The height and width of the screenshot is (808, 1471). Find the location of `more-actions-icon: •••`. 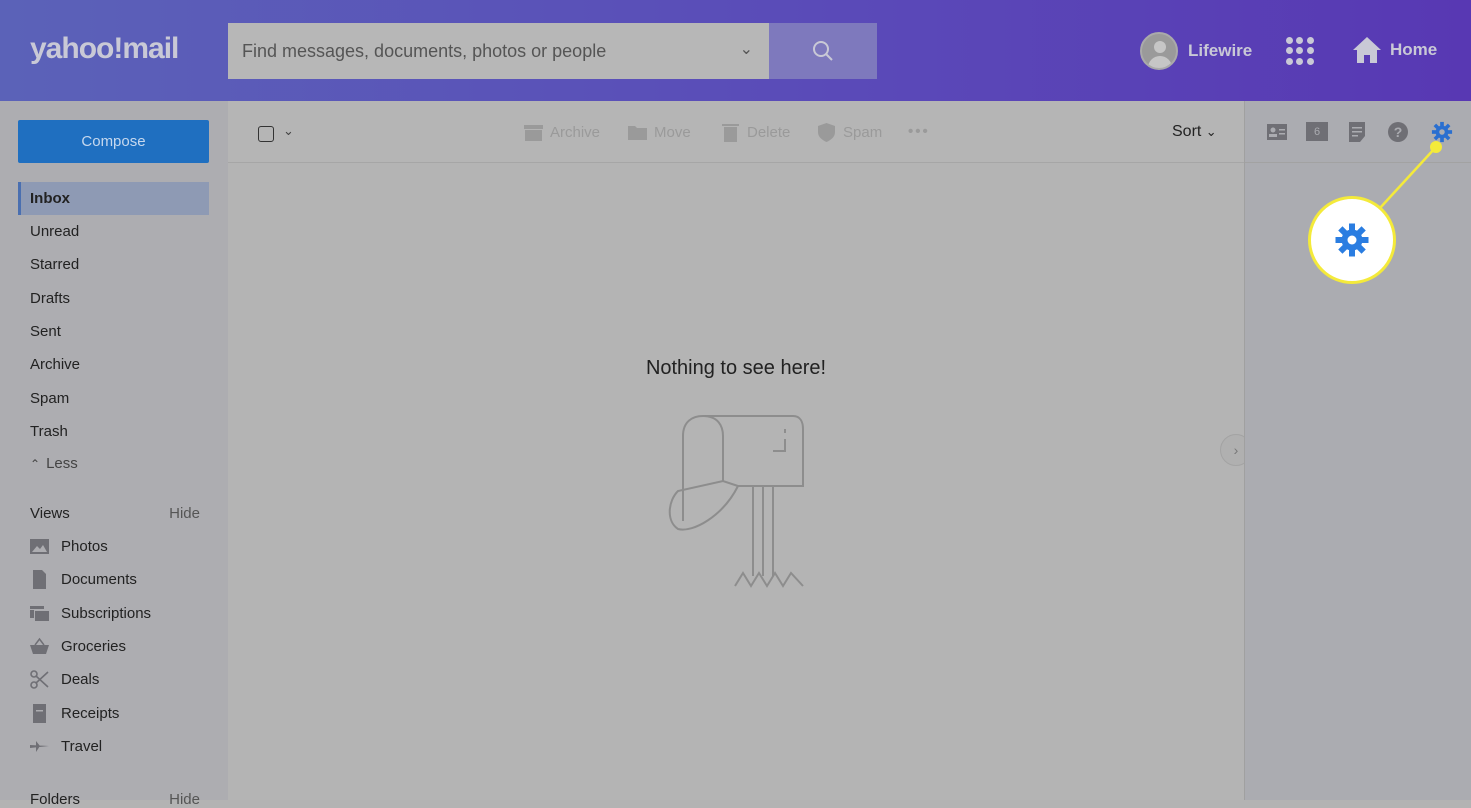

more-actions-icon: ••• is located at coordinates (919, 131).